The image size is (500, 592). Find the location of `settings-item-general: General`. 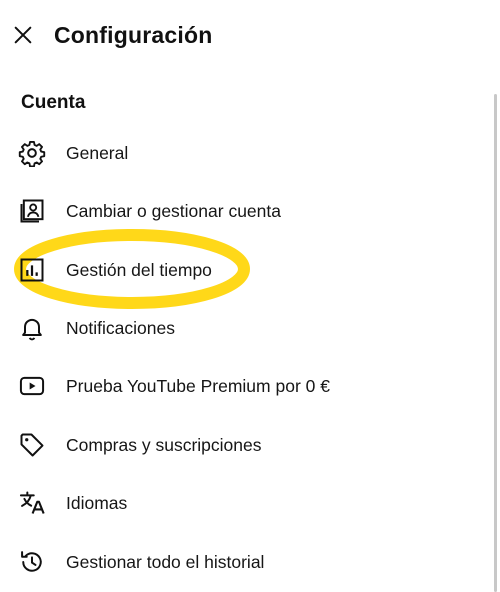

settings-item-general: General is located at coordinates (245, 153).